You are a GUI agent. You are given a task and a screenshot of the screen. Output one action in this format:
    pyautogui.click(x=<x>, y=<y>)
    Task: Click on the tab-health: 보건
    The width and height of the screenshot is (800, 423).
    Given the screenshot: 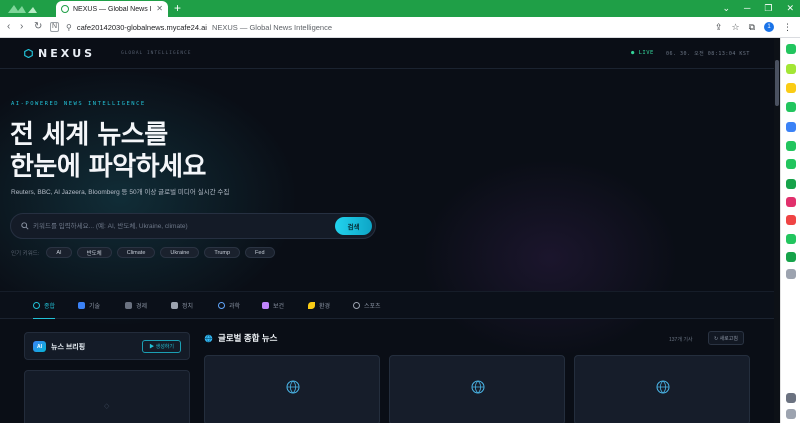 What is the action you would take?
    pyautogui.click(x=273, y=305)
    